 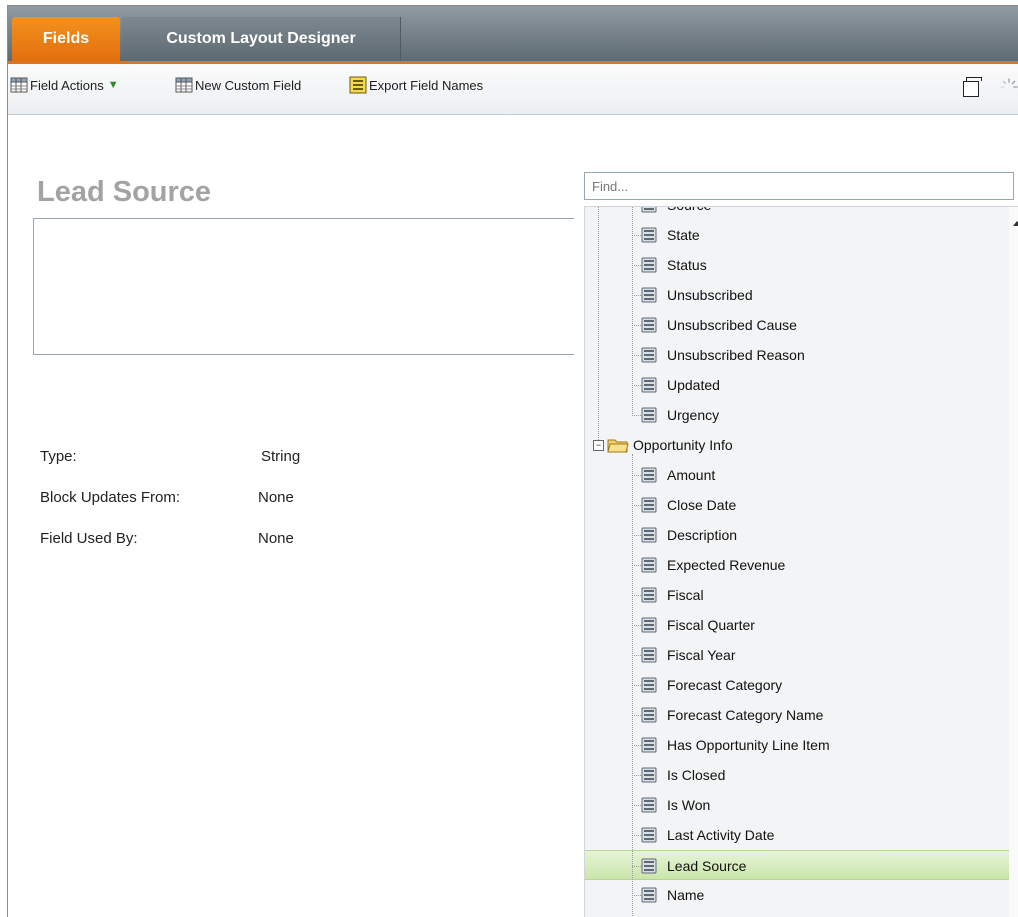 What do you see at coordinates (66, 39) in the screenshot?
I see `tab-fields: Fields` at bounding box center [66, 39].